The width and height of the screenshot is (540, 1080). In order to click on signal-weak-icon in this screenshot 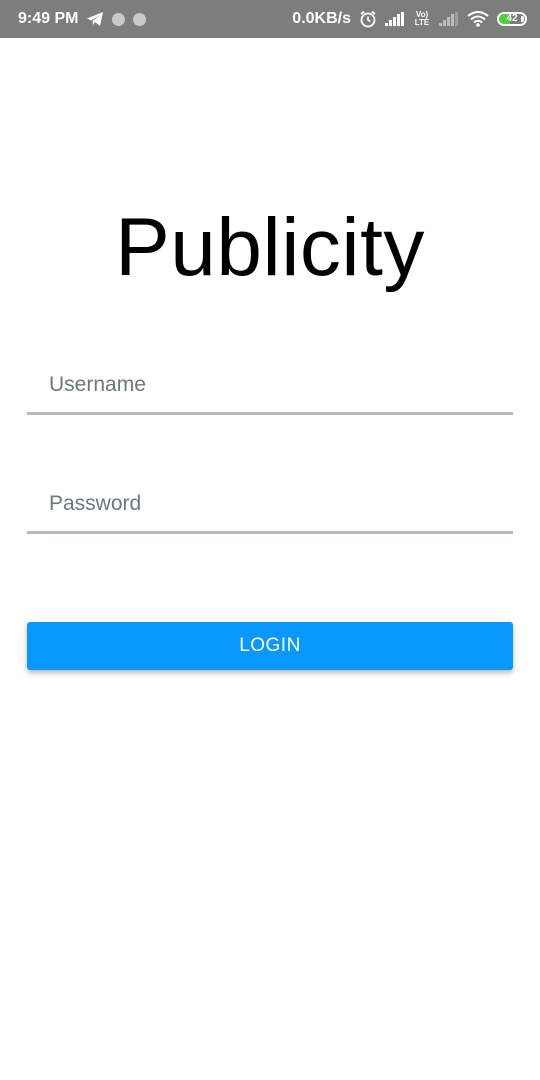, I will do `click(449, 19)`.